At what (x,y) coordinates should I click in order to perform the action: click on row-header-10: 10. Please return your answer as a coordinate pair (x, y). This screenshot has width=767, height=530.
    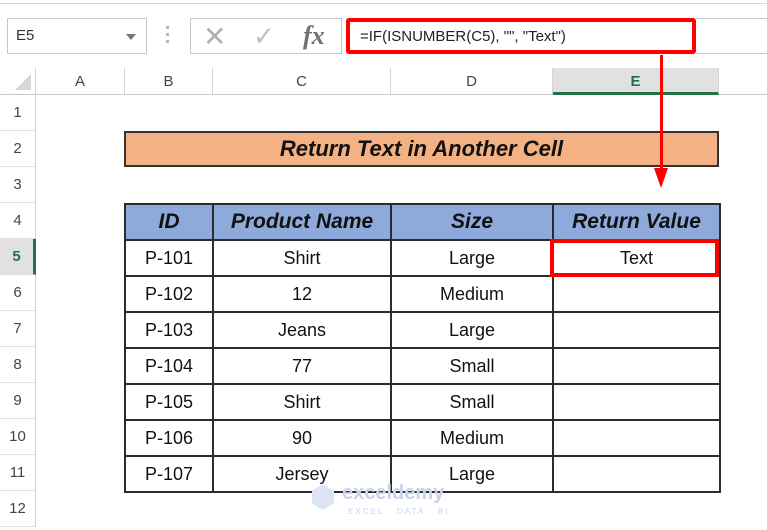
    Looking at the image, I should click on (18, 437).